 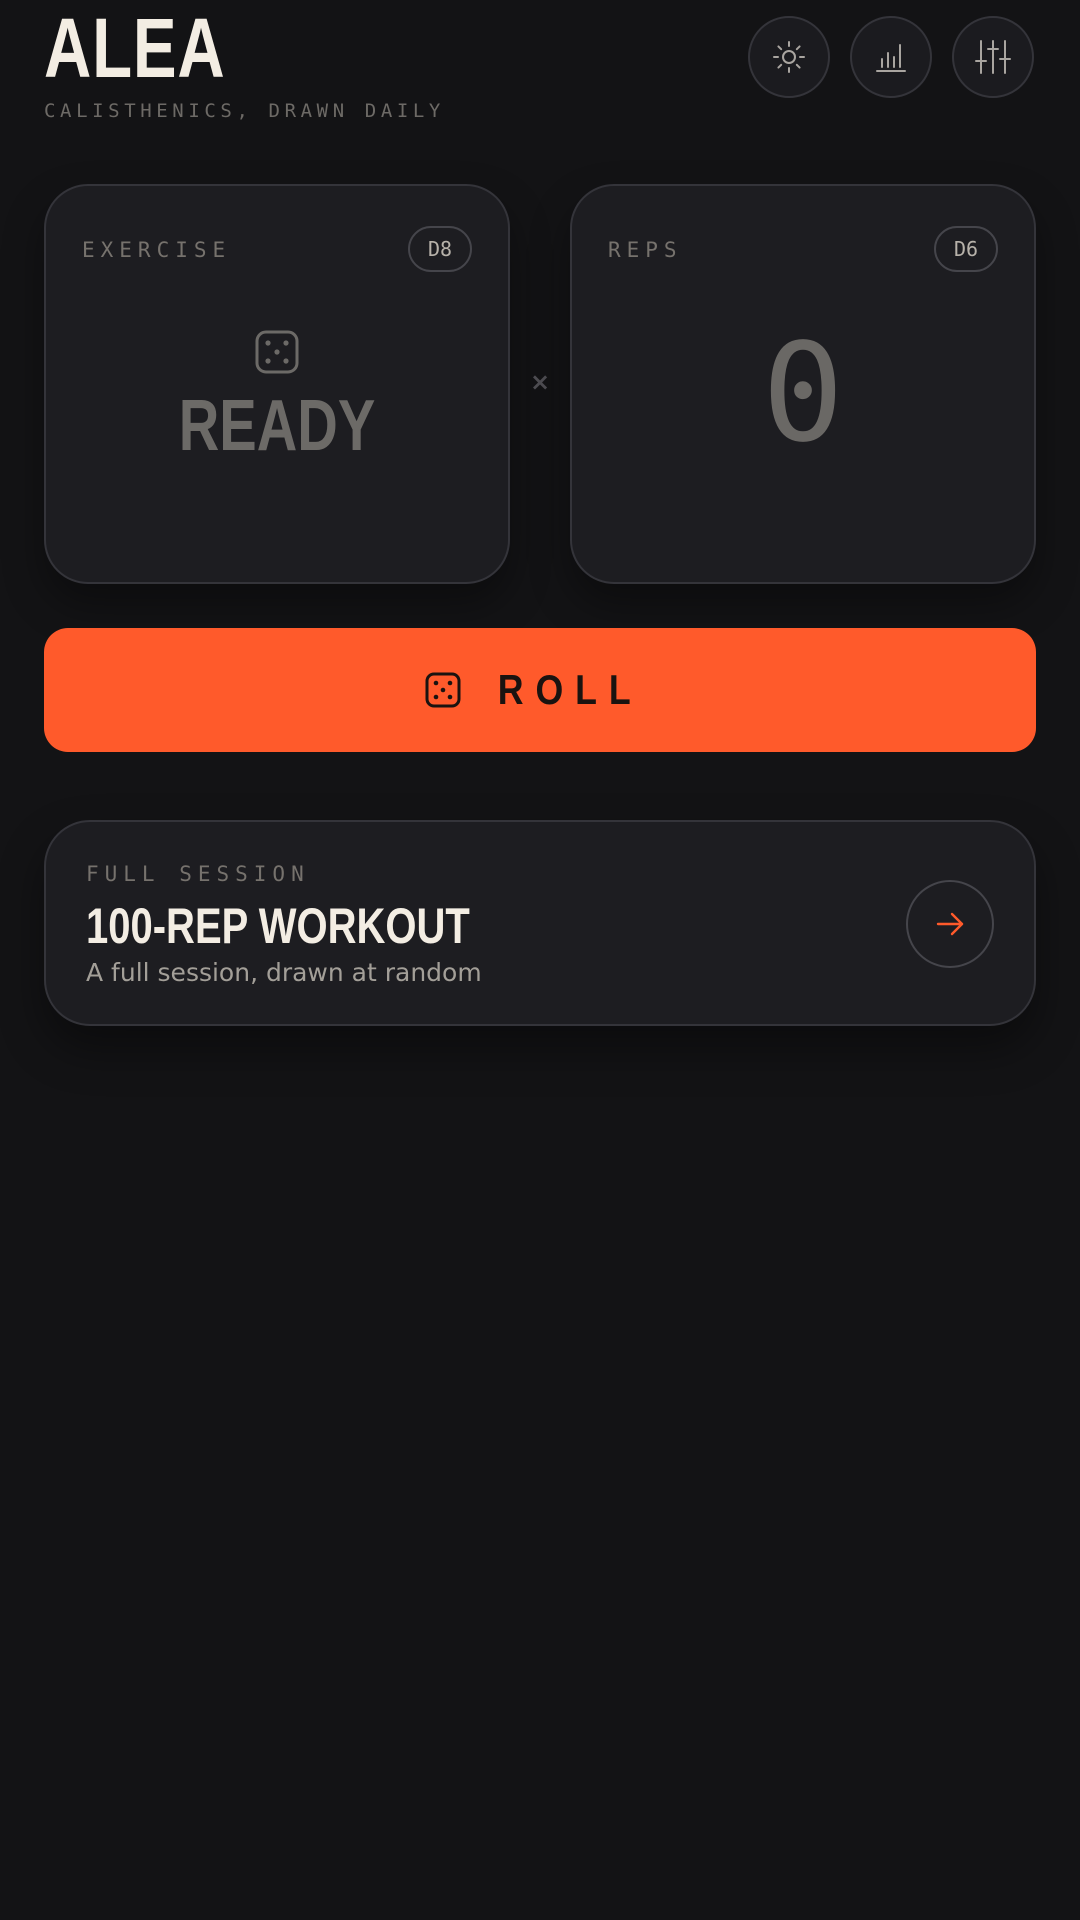 What do you see at coordinates (540, 382) in the screenshot?
I see `multiplier-sign: ×` at bounding box center [540, 382].